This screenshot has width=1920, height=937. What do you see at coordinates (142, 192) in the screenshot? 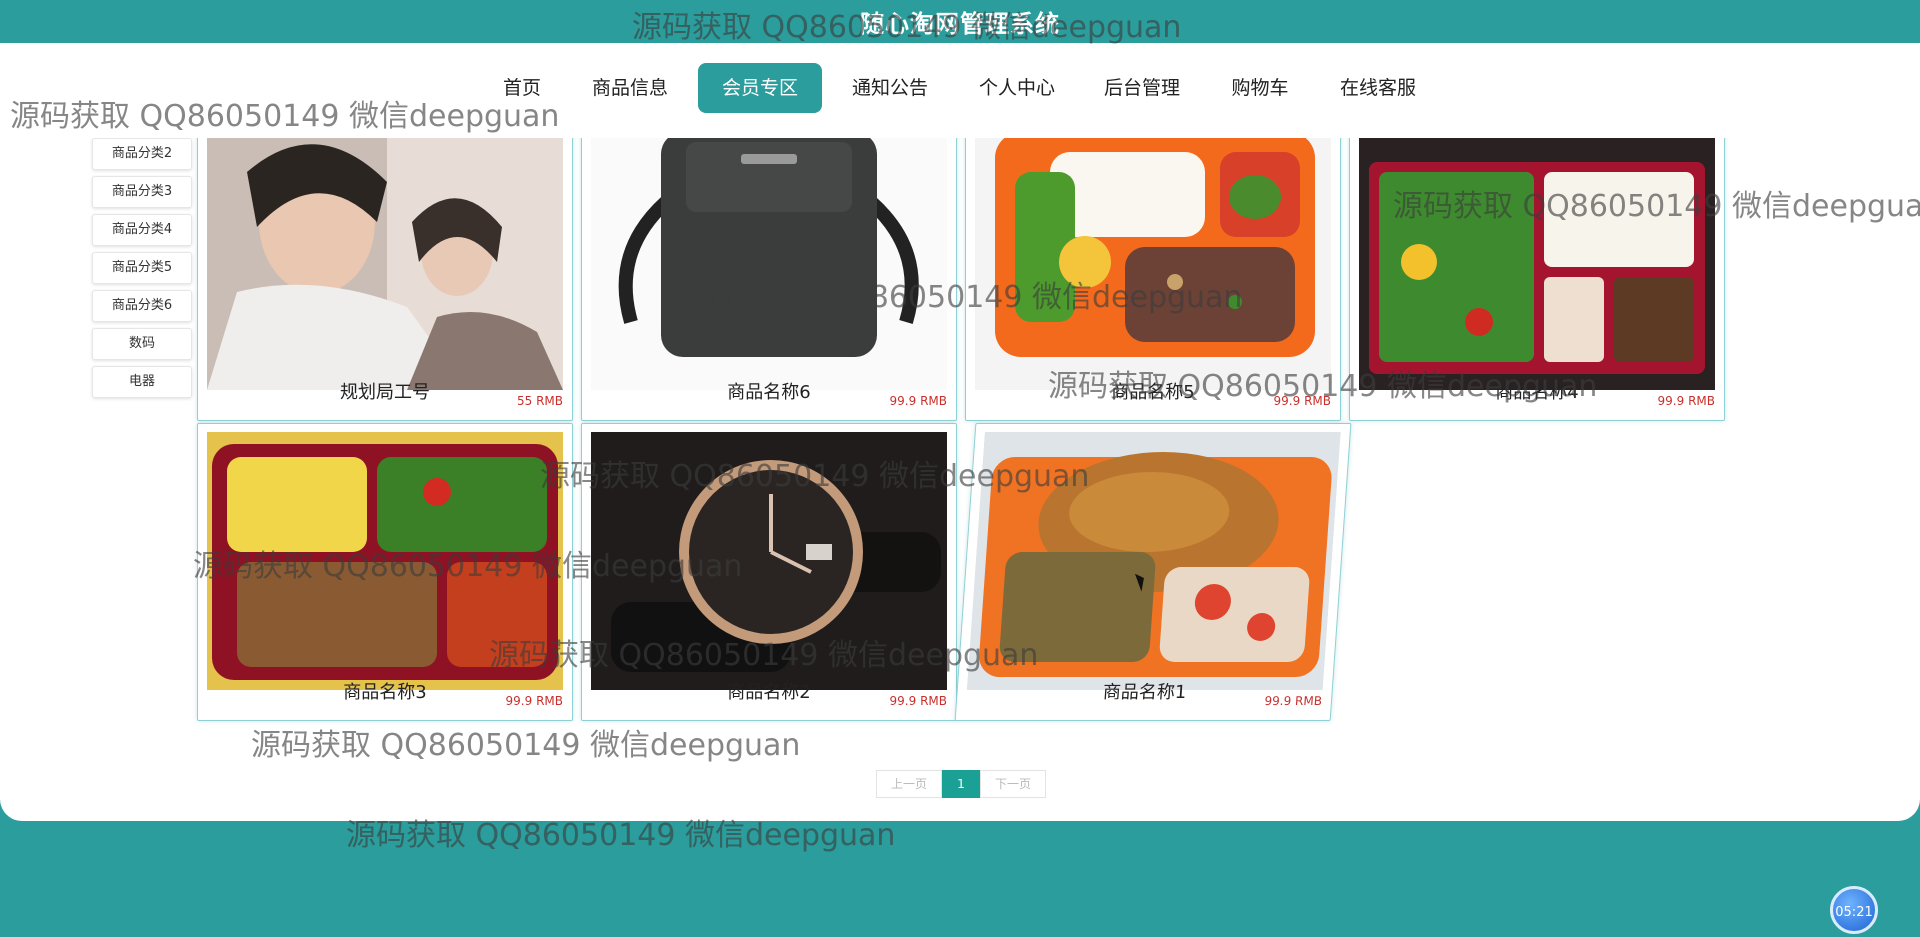
I see `category-item: 商品分类3` at bounding box center [142, 192].